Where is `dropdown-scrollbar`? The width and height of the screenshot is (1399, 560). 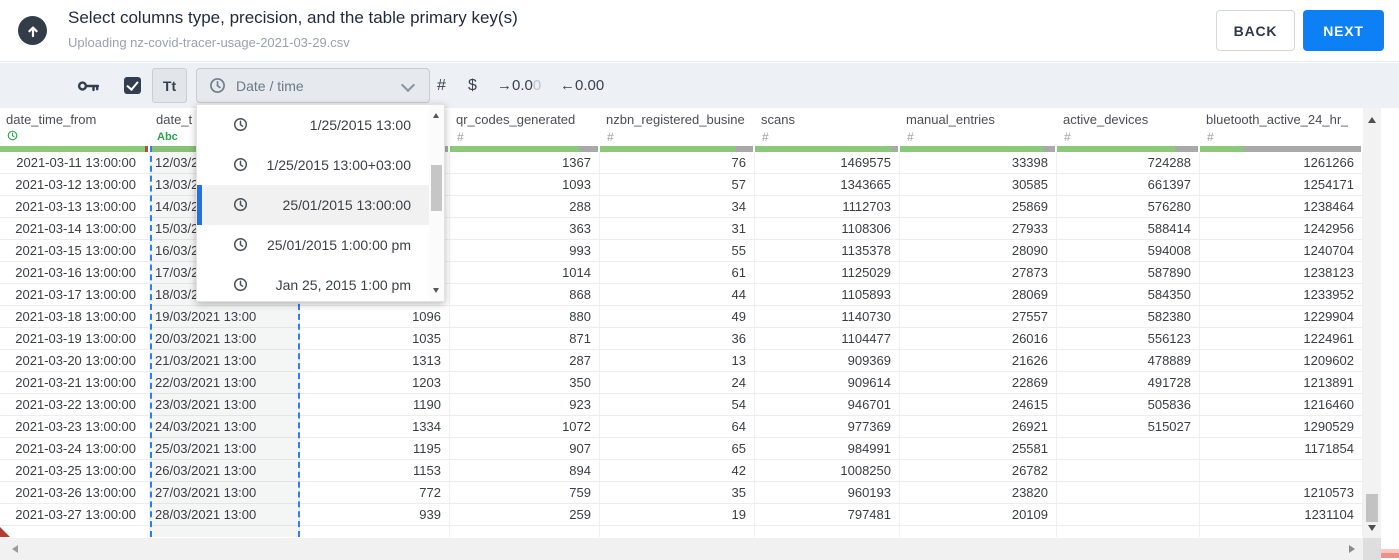
dropdown-scrollbar is located at coordinates (436, 203).